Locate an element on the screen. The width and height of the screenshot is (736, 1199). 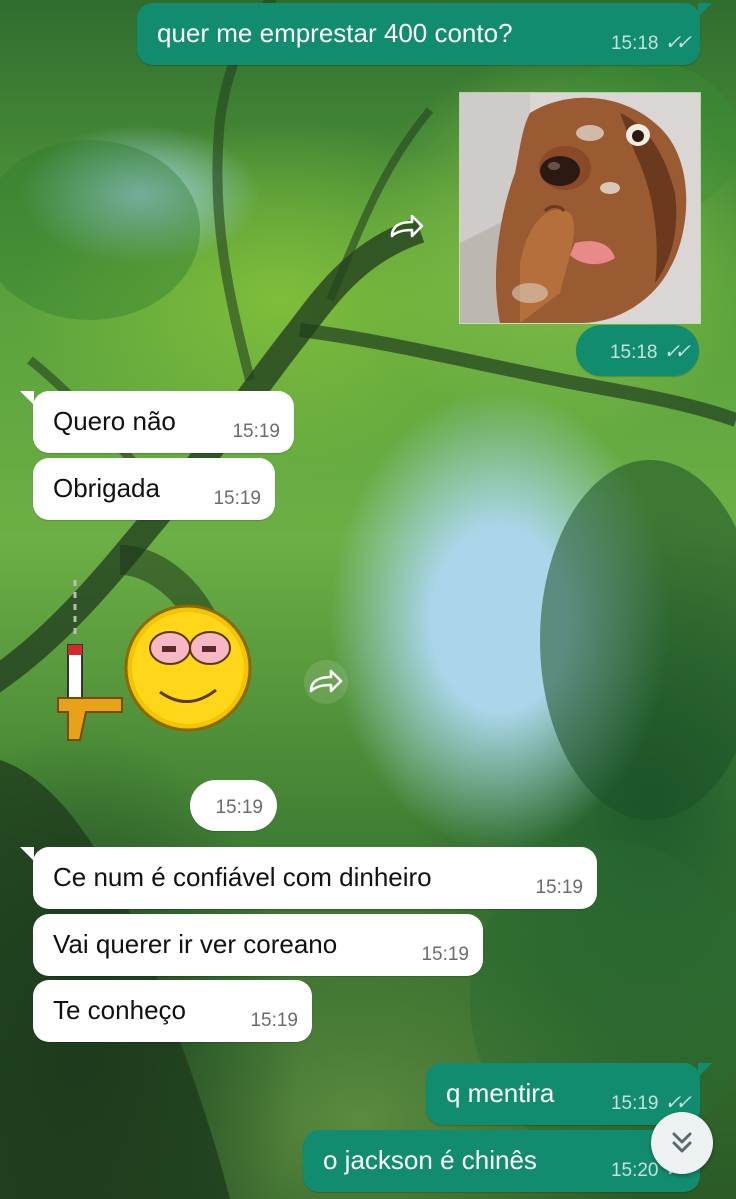
image-attachment-dog is located at coordinates (580, 208).